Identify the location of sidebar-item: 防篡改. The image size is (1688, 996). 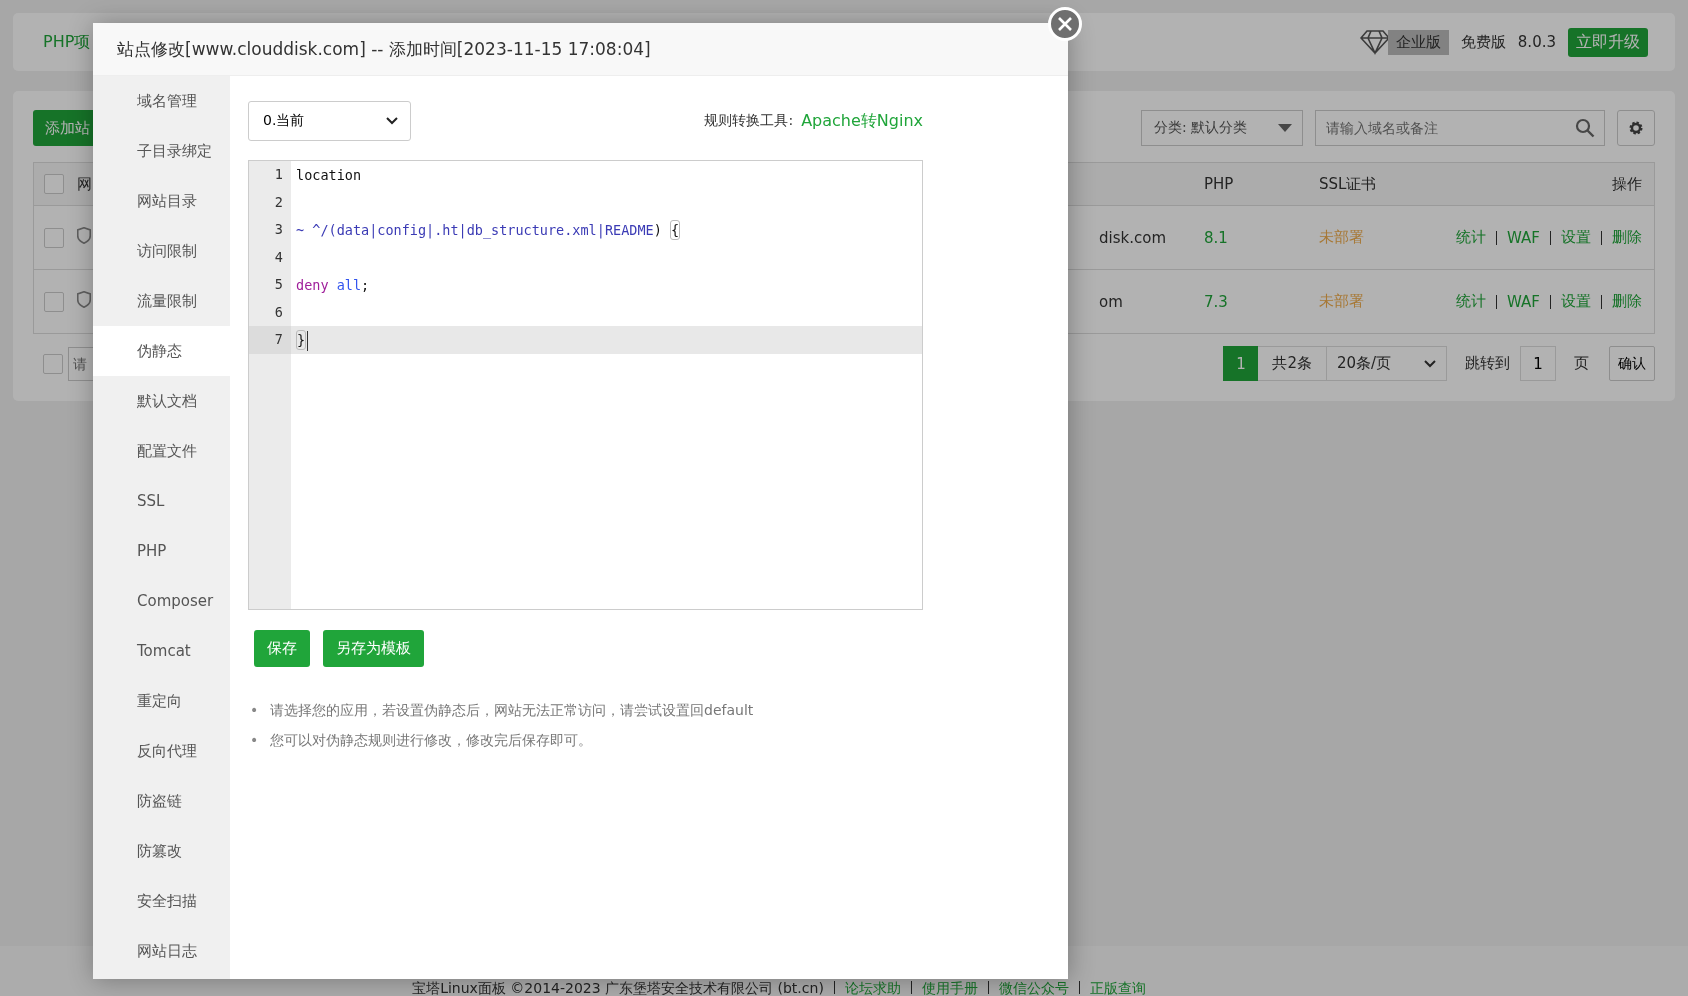
(161, 851).